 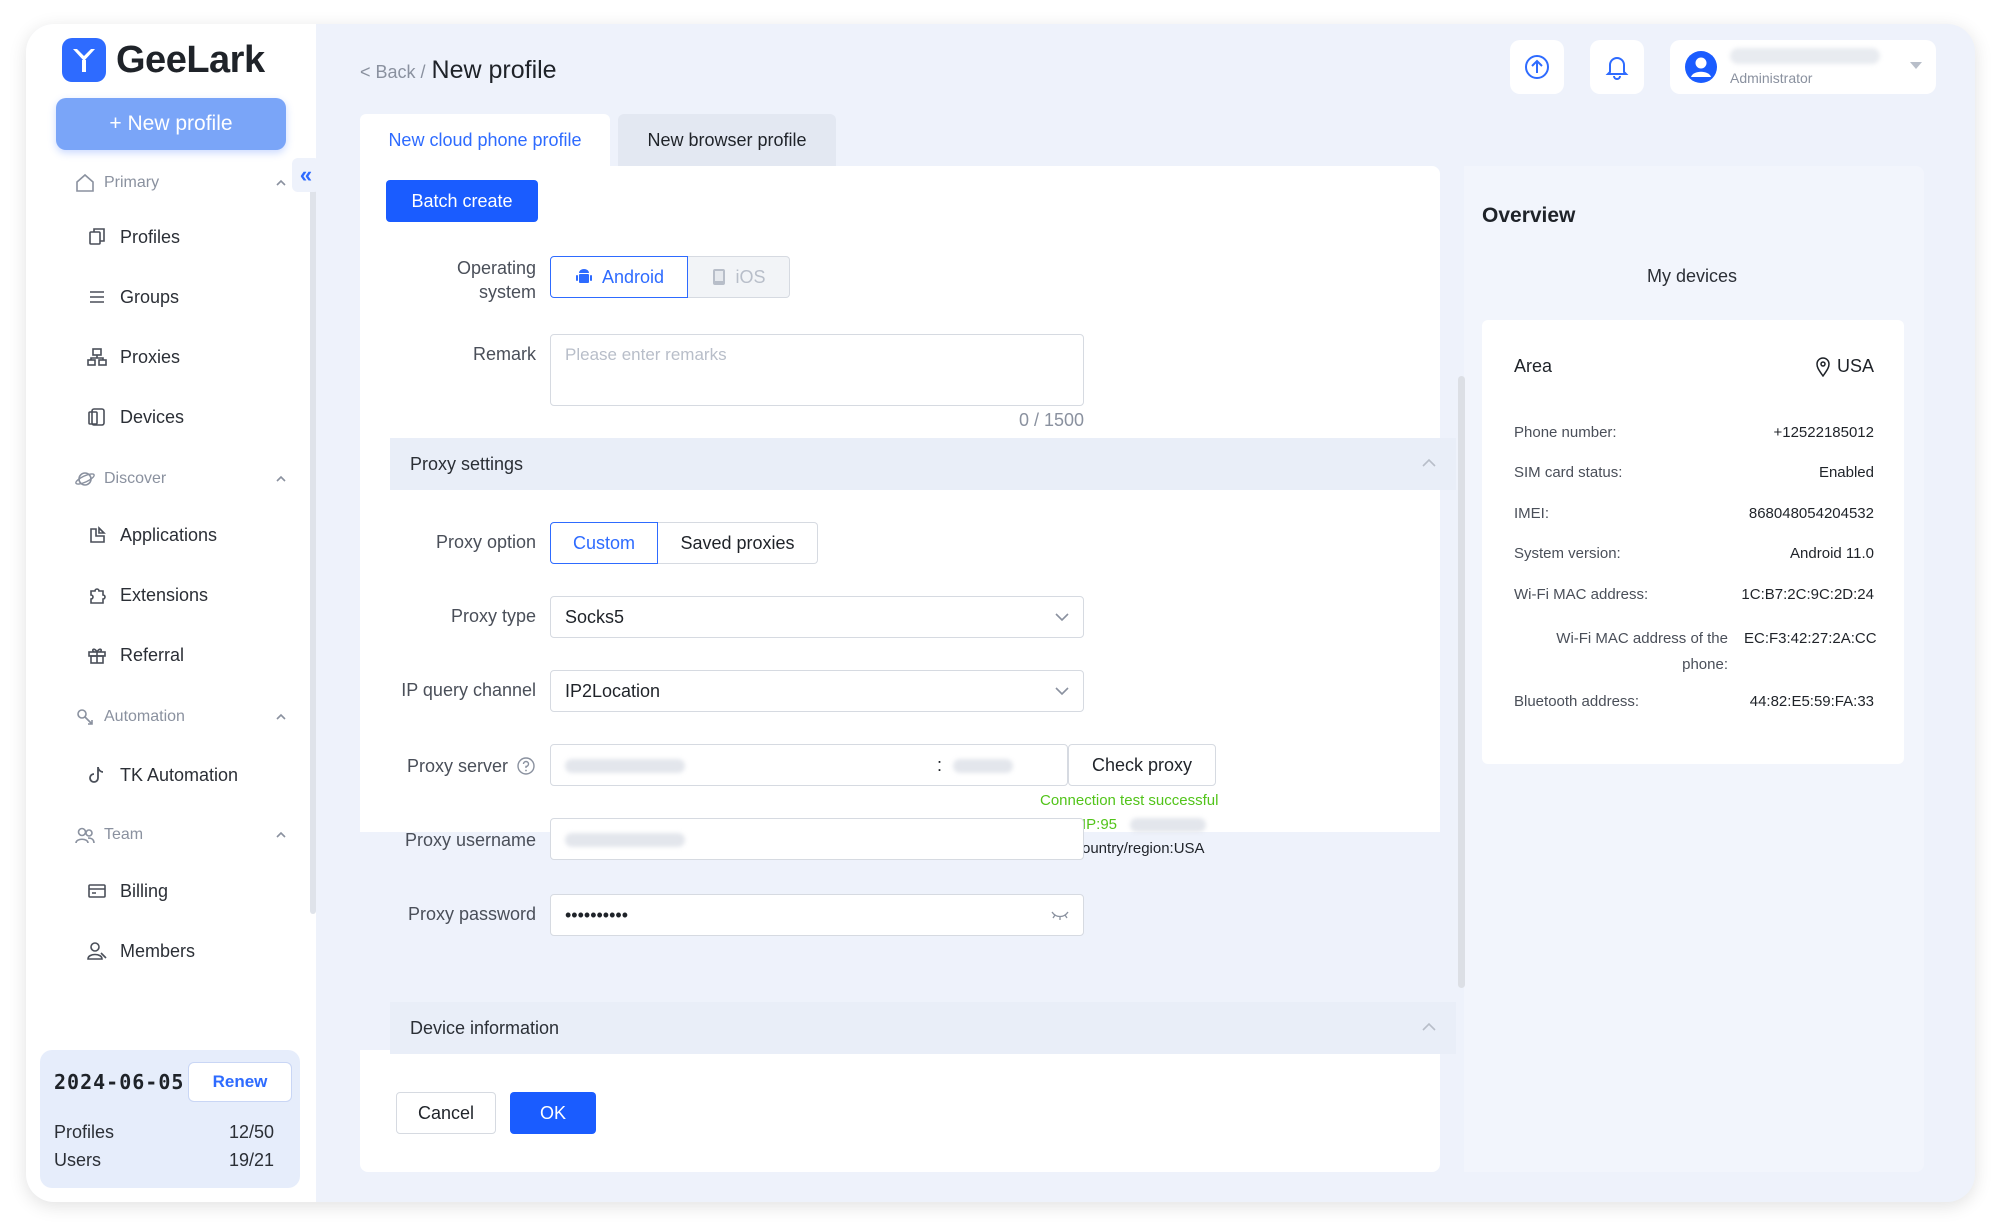 I want to click on proxy-option-custom: Custom, so click(x=604, y=543).